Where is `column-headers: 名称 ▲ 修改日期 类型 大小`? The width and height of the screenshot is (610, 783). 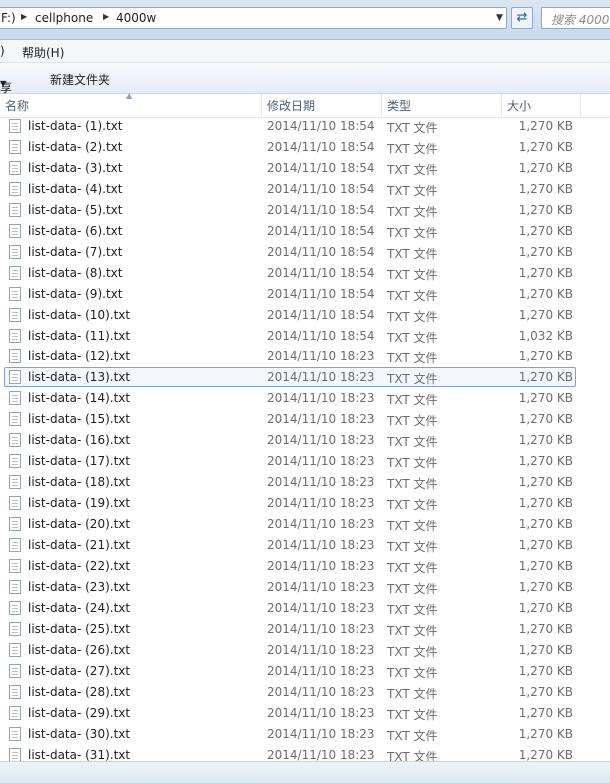 column-headers: 名称 ▲ 修改日期 类型 大小 is located at coordinates (305, 104).